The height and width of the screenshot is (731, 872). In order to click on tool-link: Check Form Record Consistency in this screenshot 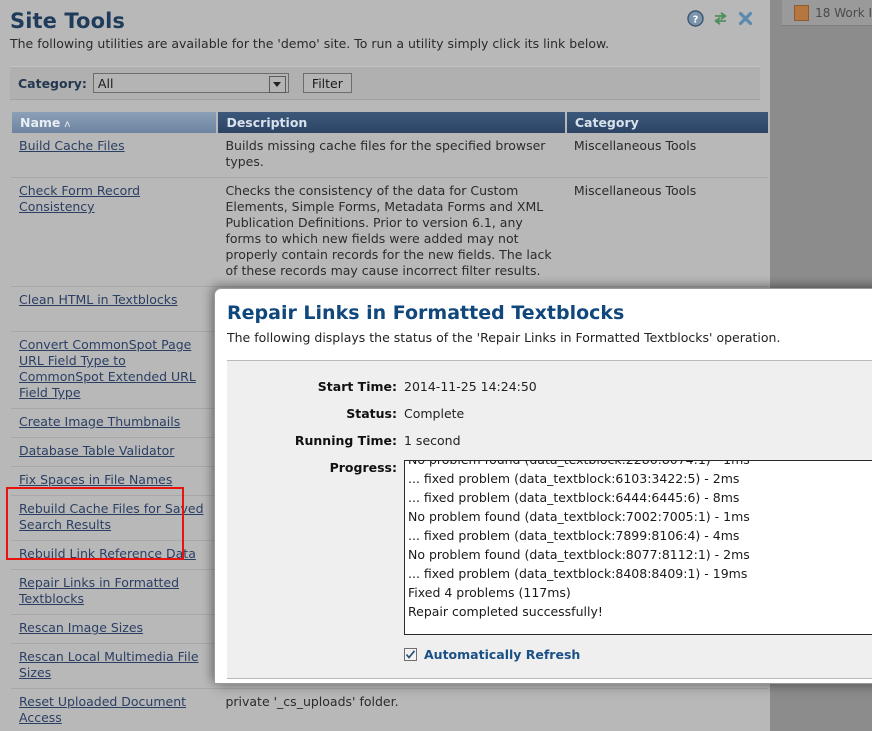, I will do `click(79, 198)`.